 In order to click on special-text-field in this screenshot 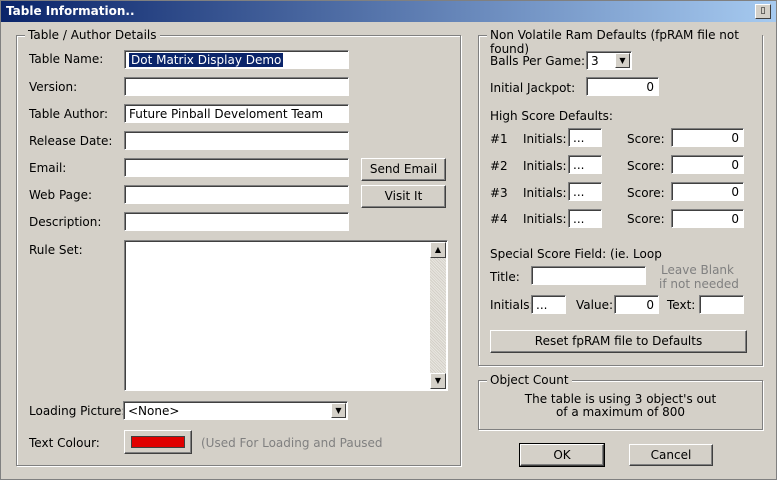, I will do `click(721, 304)`.